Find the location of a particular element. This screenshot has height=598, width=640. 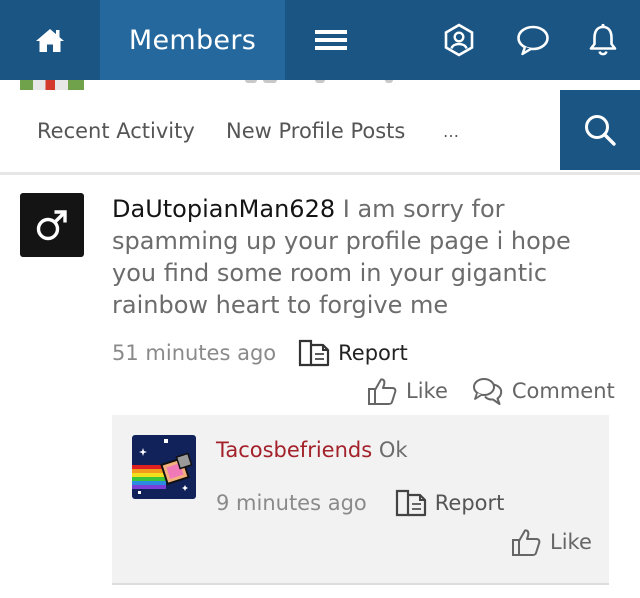

comment-like-button: Like is located at coordinates (551, 542).